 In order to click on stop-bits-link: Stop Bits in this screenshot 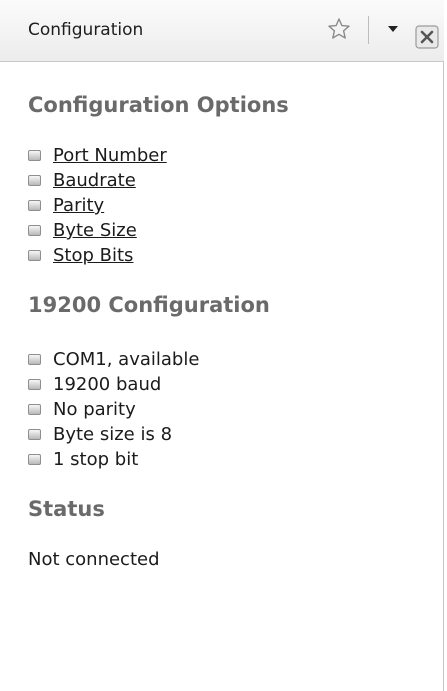, I will do `click(93, 255)`.